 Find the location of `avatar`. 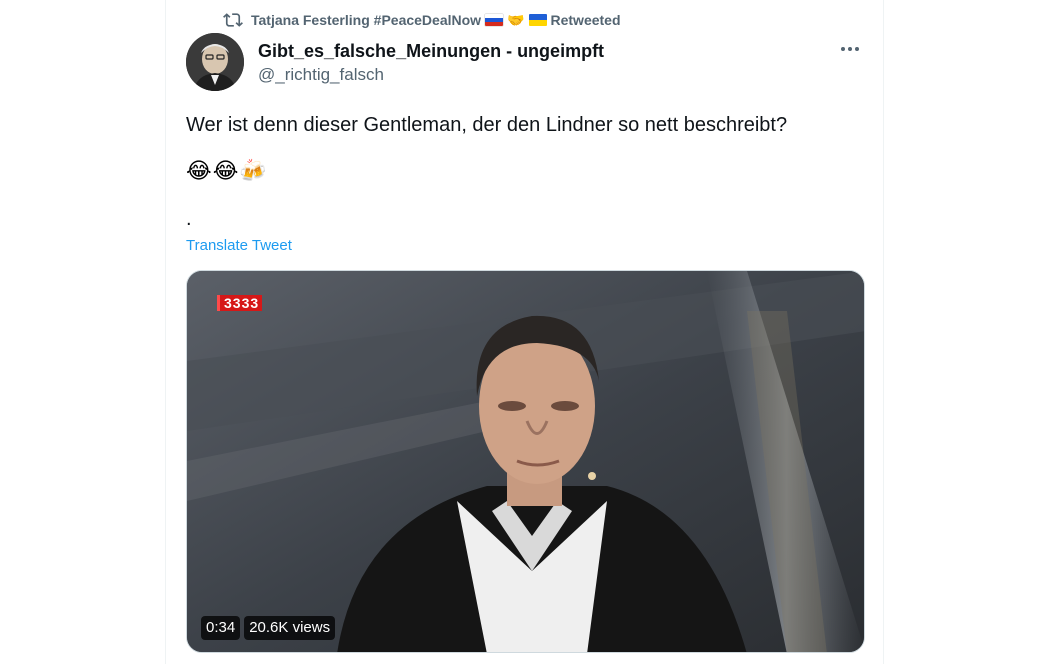

avatar is located at coordinates (215, 62).